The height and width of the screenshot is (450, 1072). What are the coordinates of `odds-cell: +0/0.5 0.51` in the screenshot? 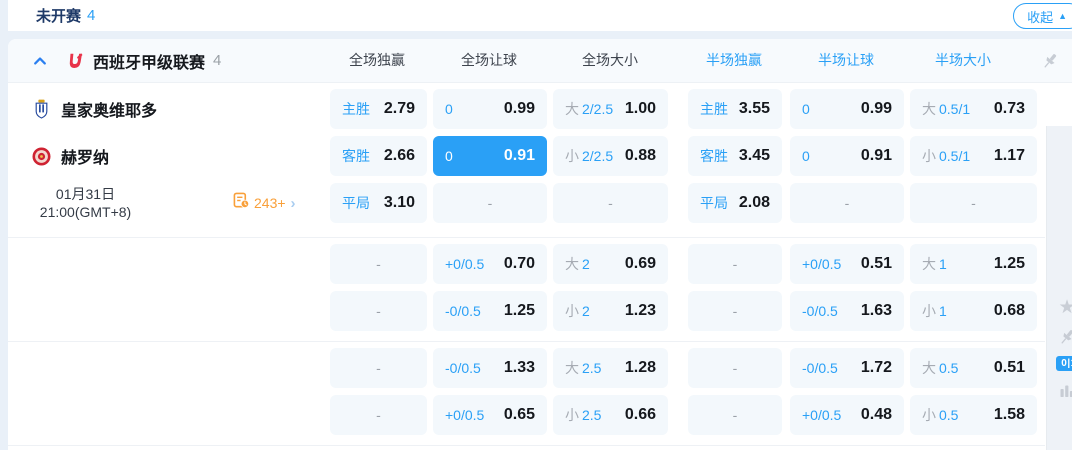 It's located at (847, 264).